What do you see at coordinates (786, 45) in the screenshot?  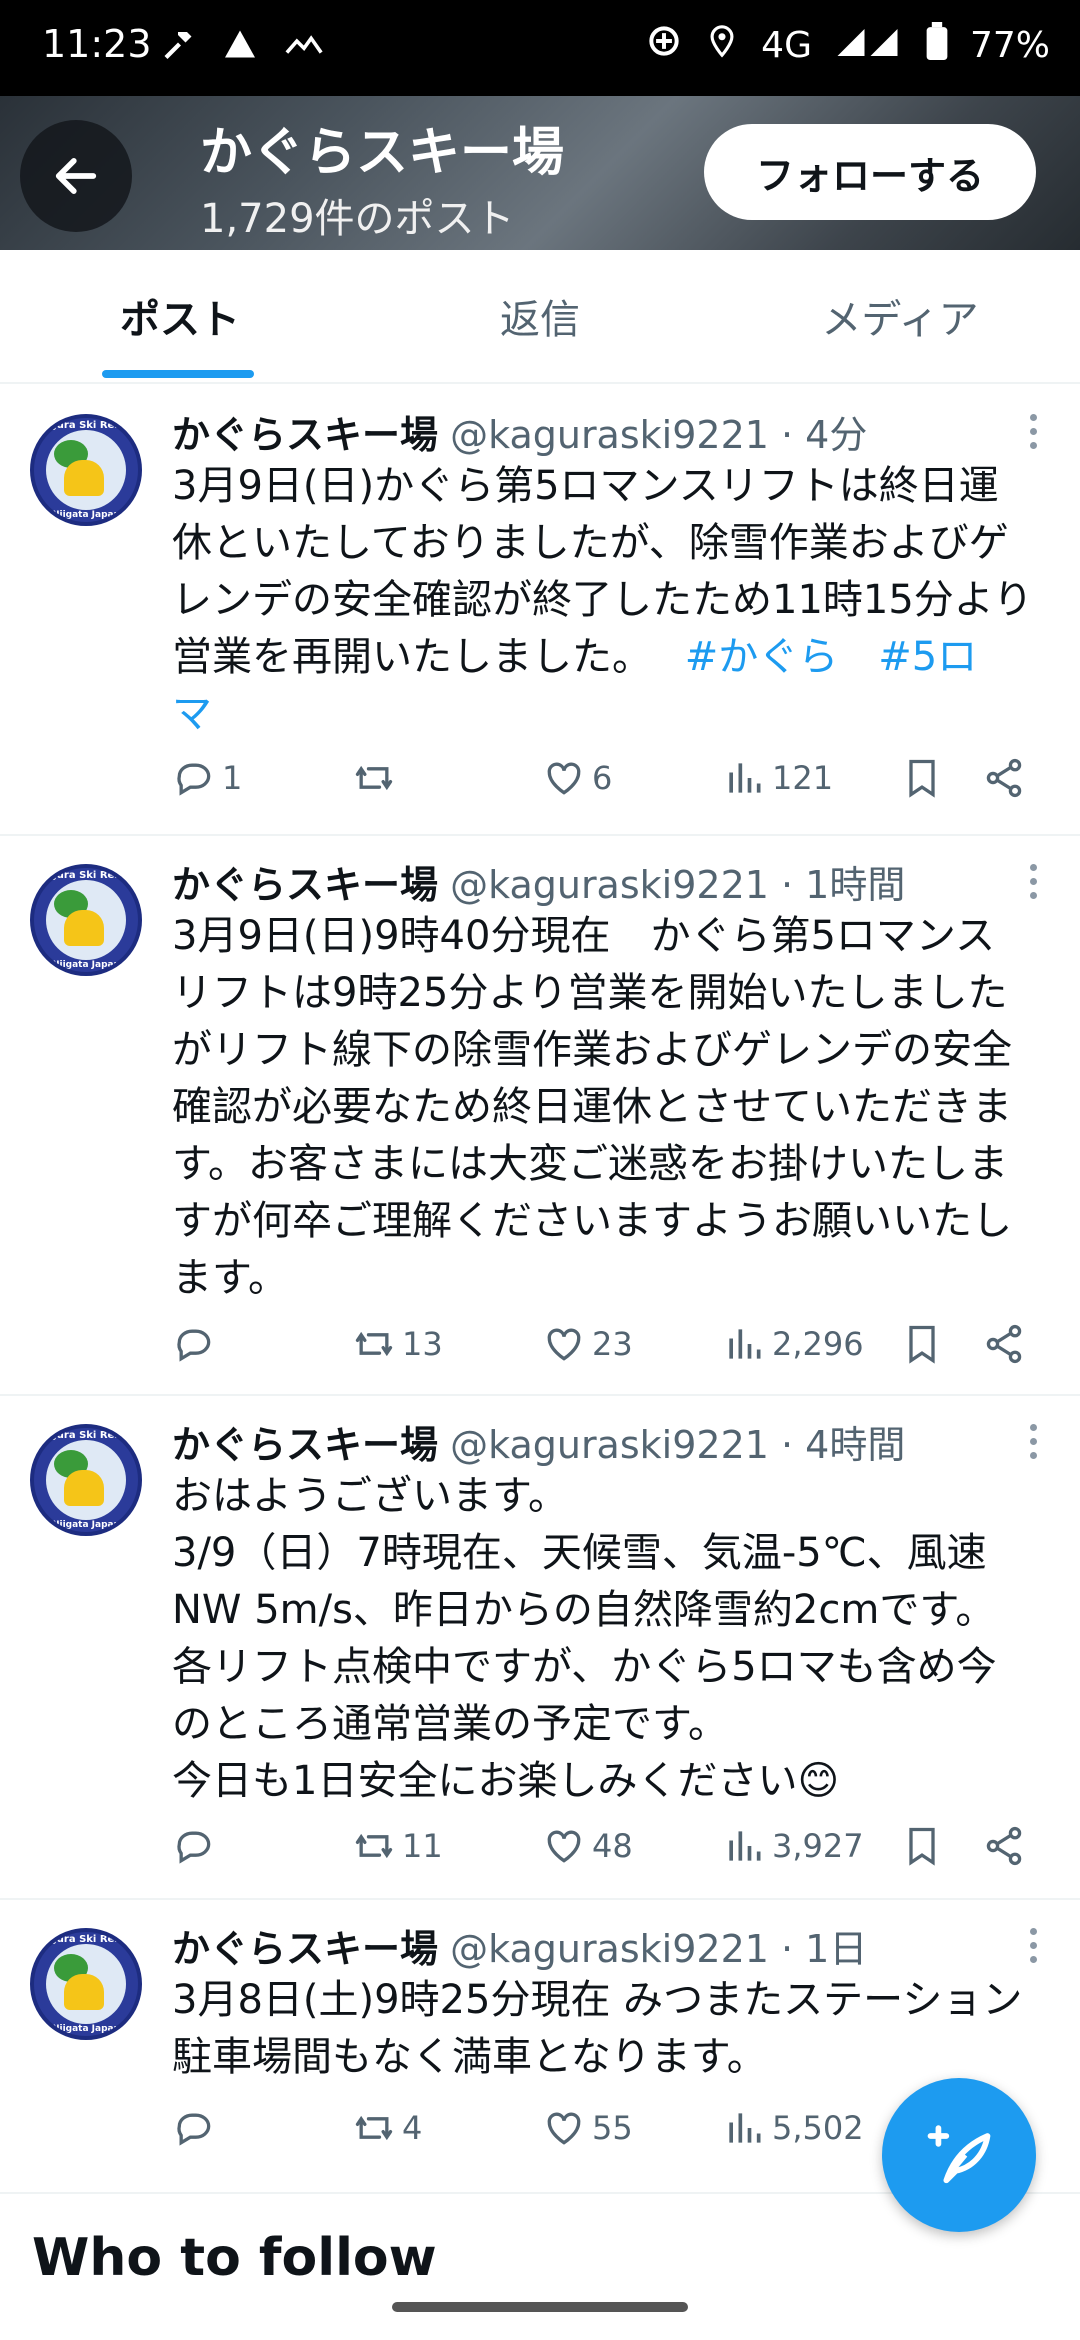 I see `network-label: 4G` at bounding box center [786, 45].